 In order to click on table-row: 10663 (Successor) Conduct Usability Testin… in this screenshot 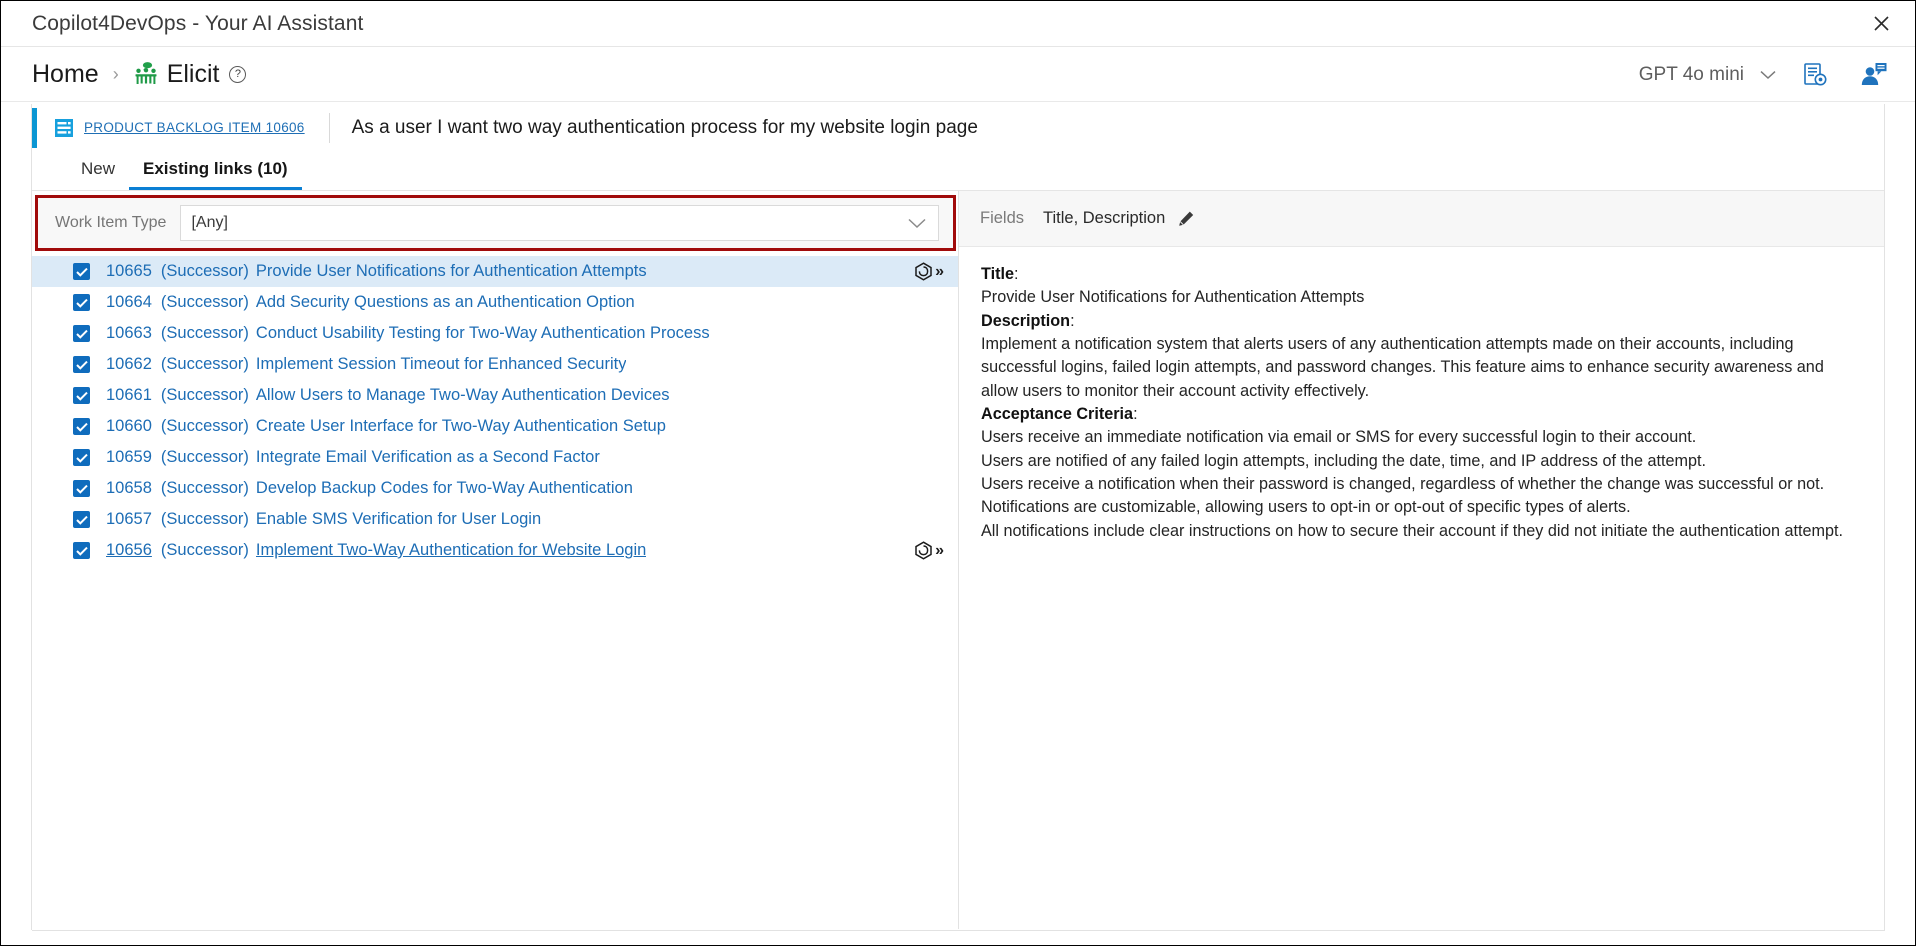, I will do `click(495, 333)`.